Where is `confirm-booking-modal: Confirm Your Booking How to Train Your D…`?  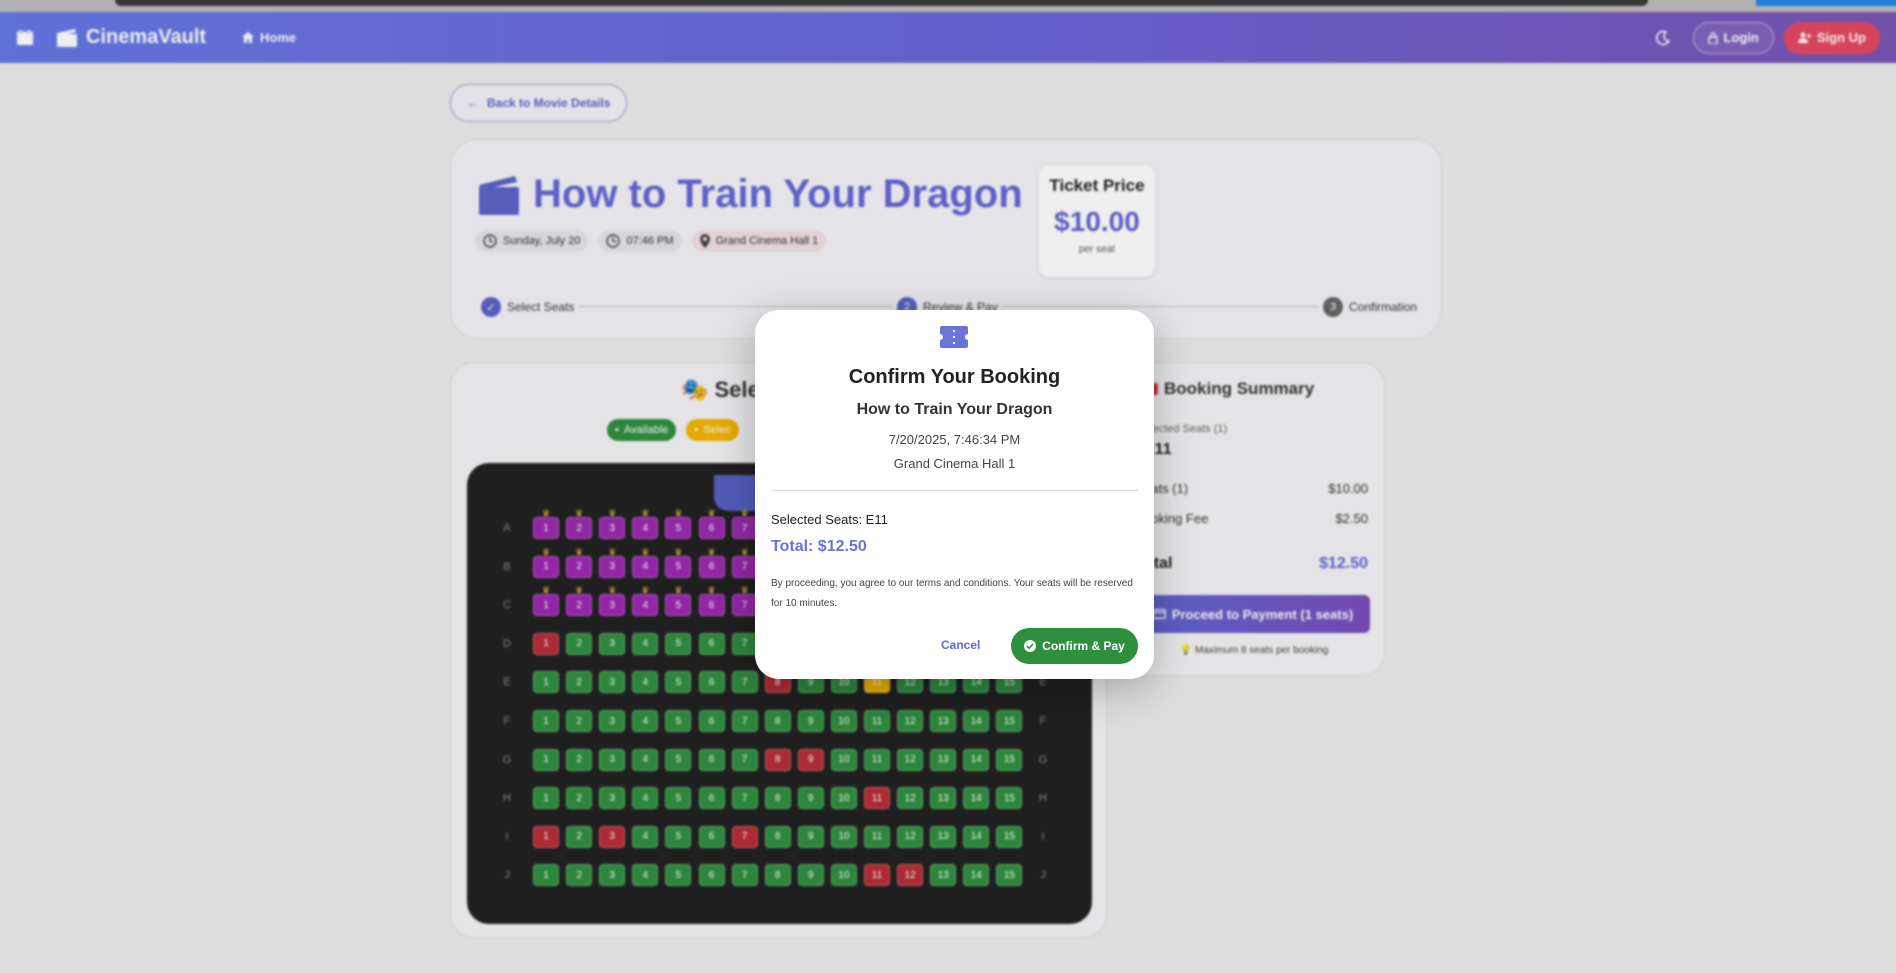
confirm-booking-modal: Confirm Your Booking How to Train Your D… is located at coordinates (954, 494).